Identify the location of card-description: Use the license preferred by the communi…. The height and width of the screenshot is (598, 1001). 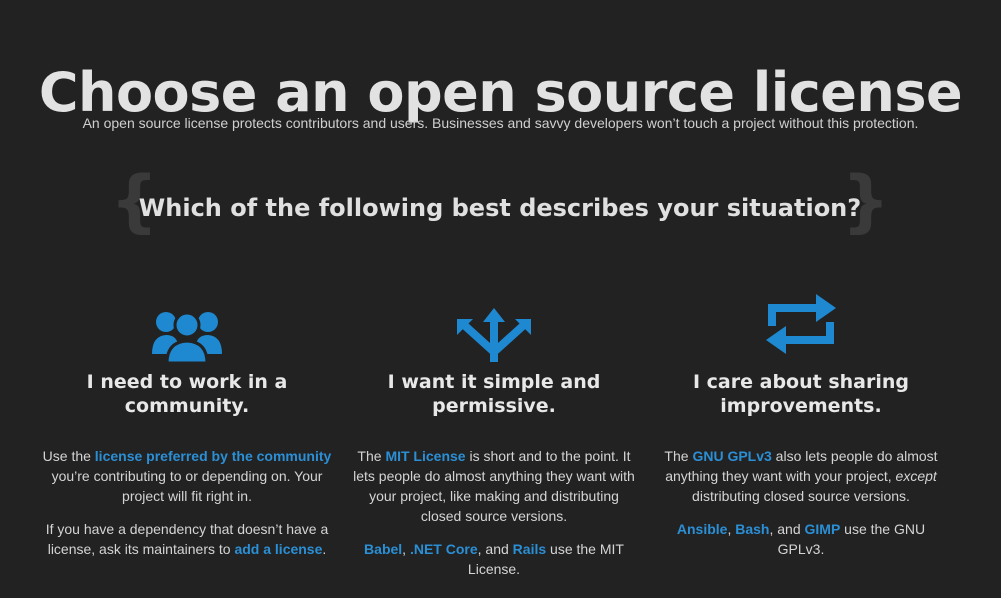
(187, 476).